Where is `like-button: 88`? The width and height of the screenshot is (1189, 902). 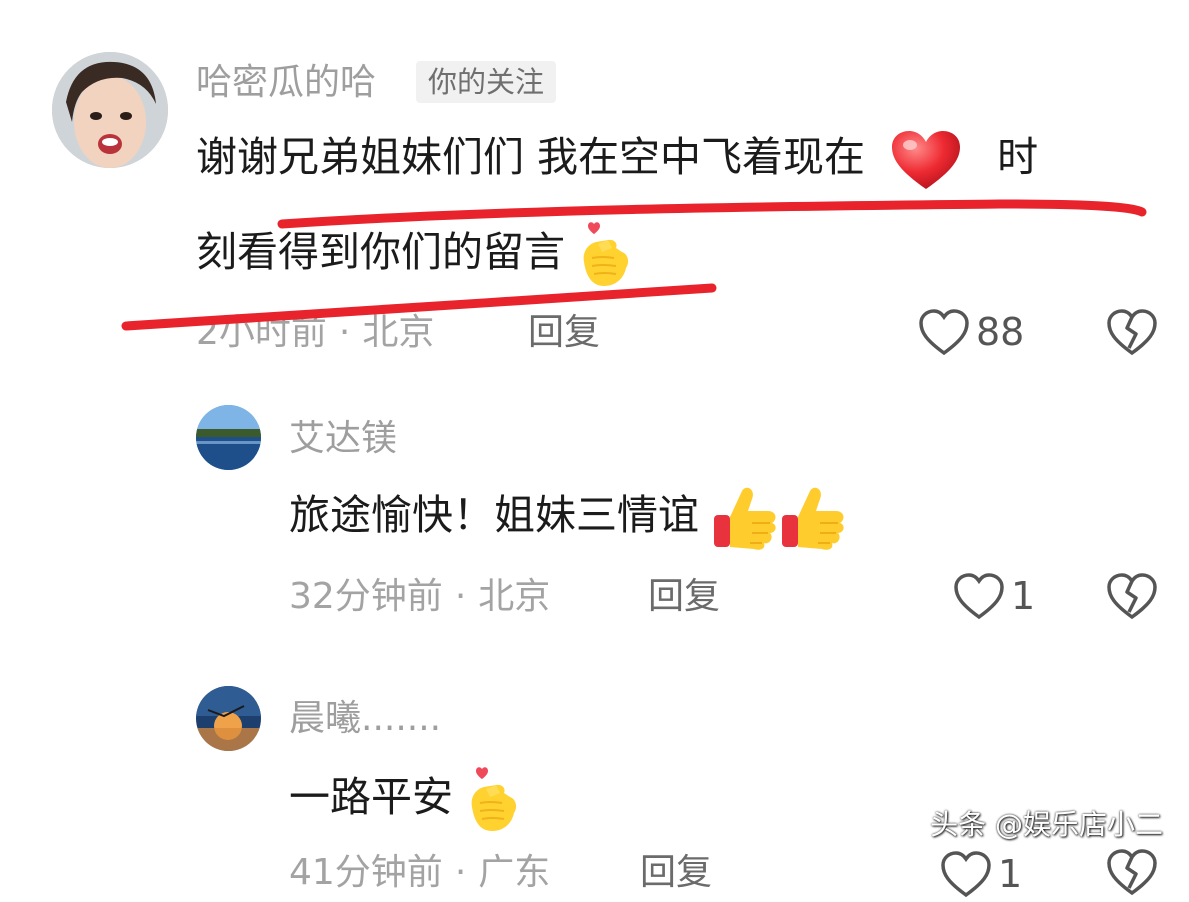
like-button: 88 is located at coordinates (971, 332).